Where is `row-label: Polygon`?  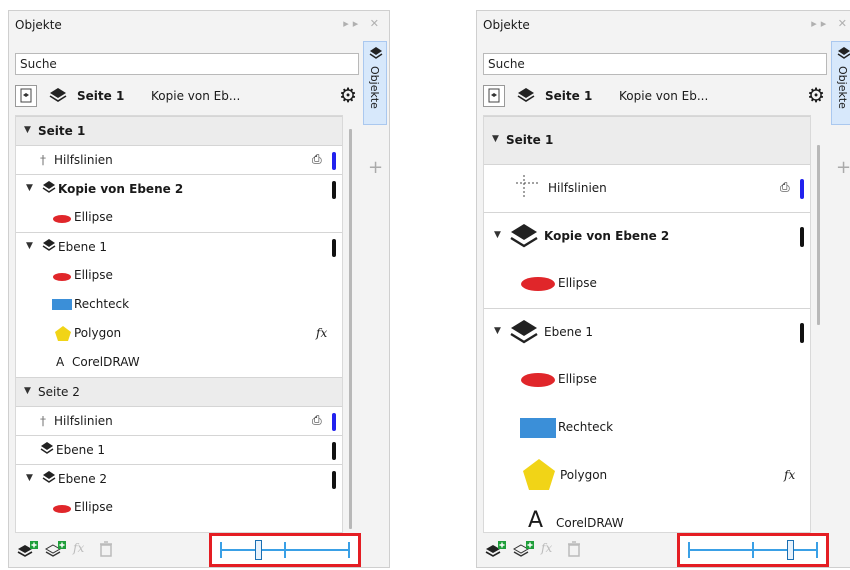
row-label: Polygon is located at coordinates (98, 333).